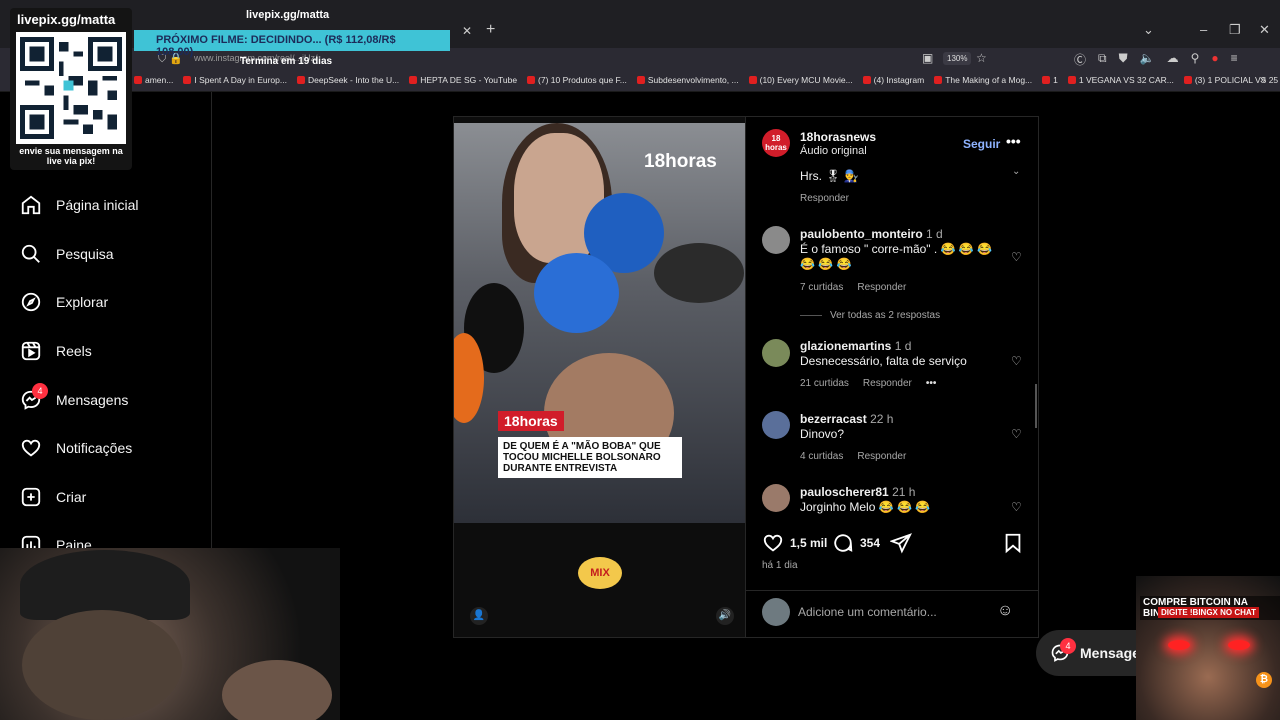  What do you see at coordinates (865, 507) in the screenshot?
I see `comment-text: Jorginho Melo 😂 😂 😂` at bounding box center [865, 507].